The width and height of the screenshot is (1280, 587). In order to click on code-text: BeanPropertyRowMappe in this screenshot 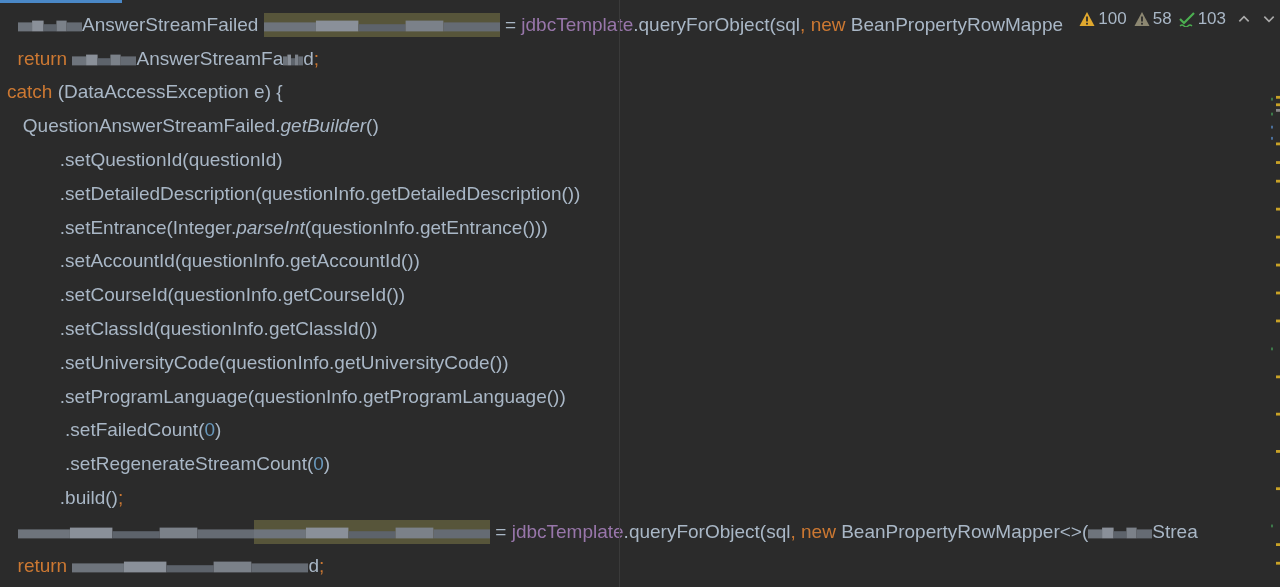, I will do `click(957, 24)`.